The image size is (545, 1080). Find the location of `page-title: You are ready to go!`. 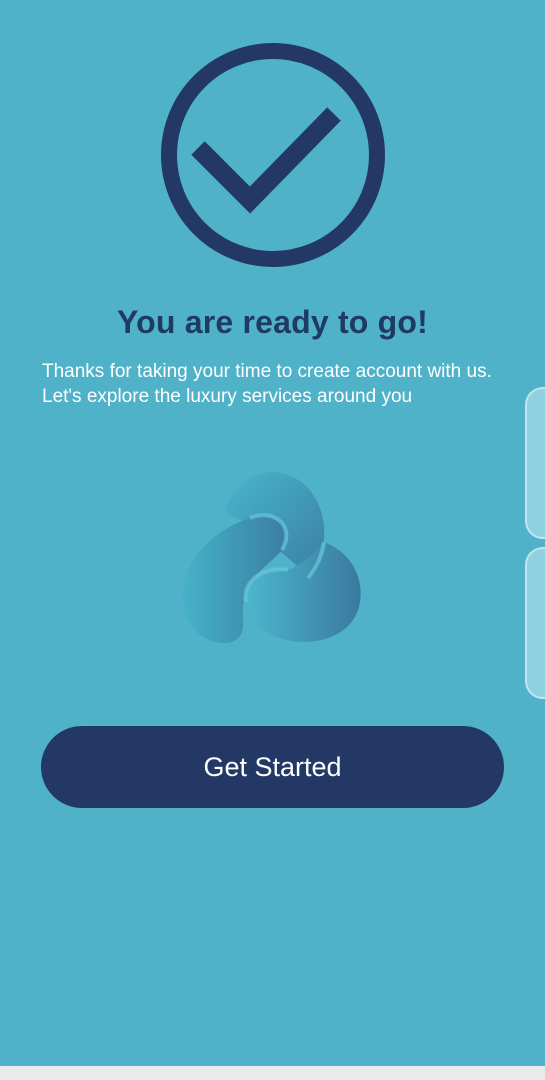

page-title: You are ready to go! is located at coordinates (272, 322).